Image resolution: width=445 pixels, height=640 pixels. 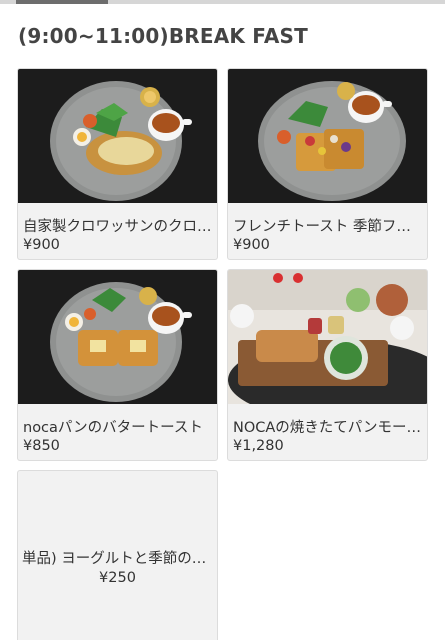 What do you see at coordinates (113, 428) in the screenshot?
I see `menu-item-name: nocaパンのバタートースト` at bounding box center [113, 428].